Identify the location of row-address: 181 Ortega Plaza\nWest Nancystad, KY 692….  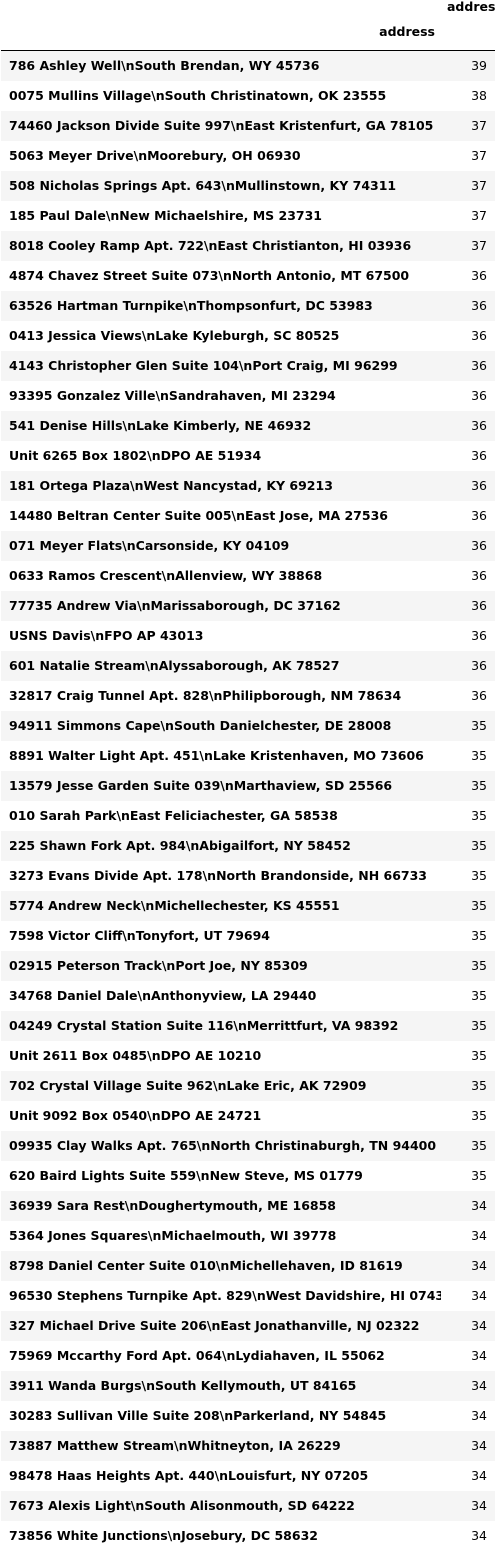
(221, 486).